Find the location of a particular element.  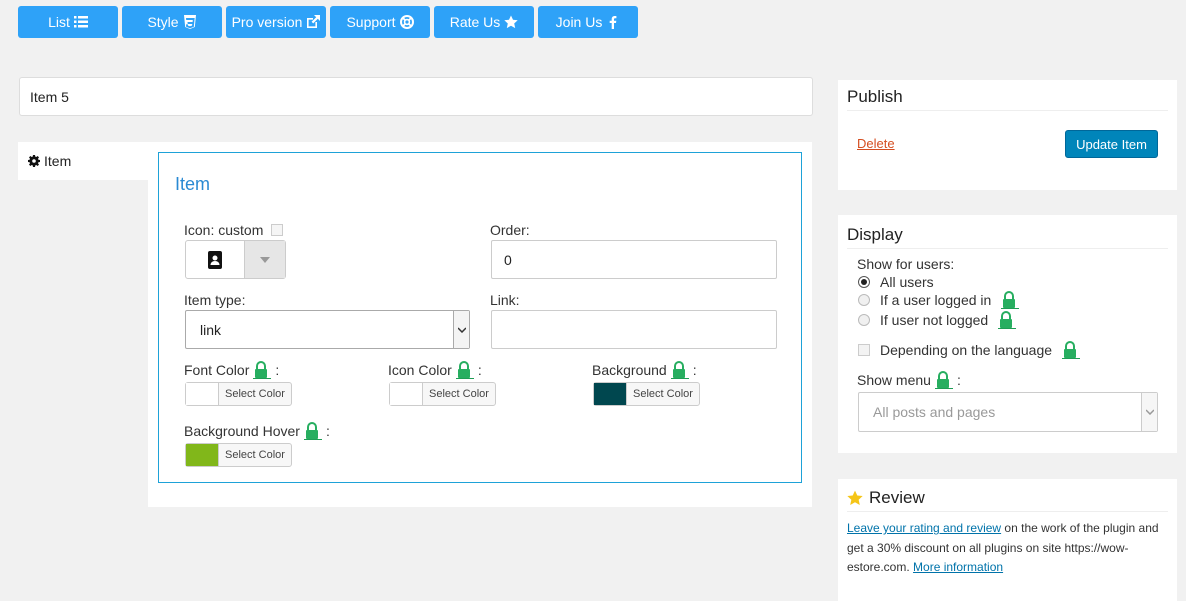

item-title-input is located at coordinates (416, 96).